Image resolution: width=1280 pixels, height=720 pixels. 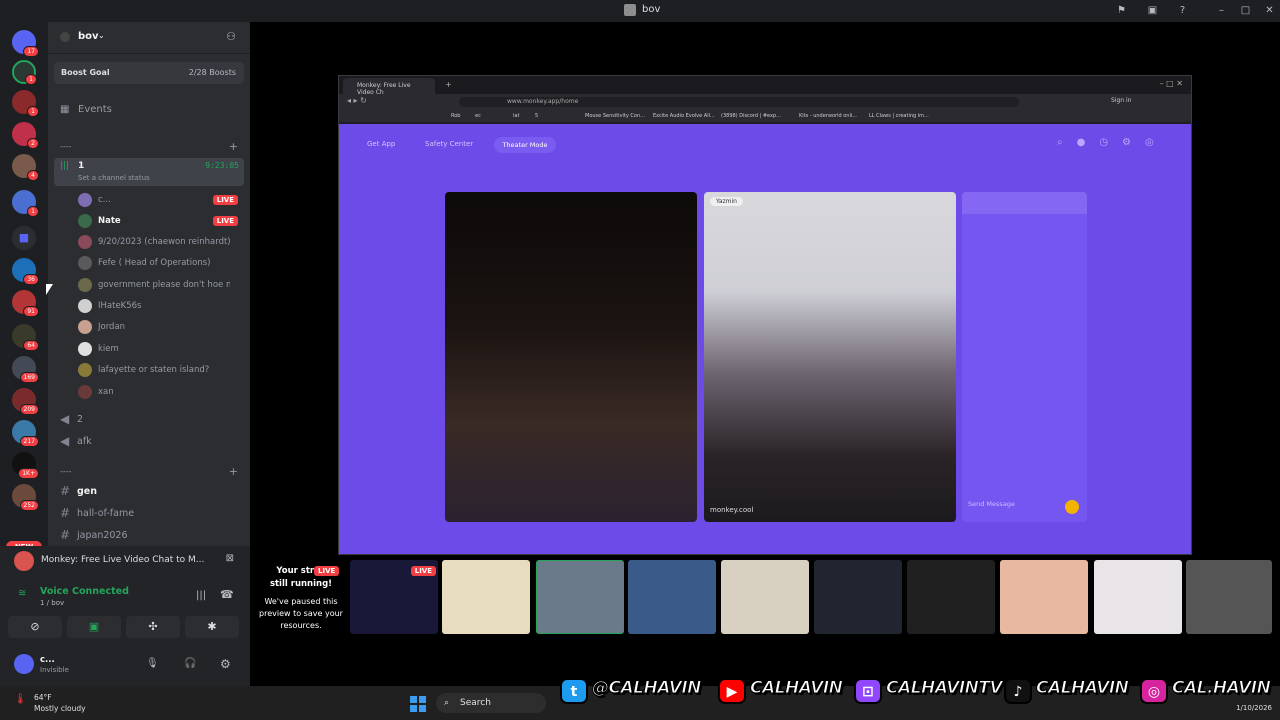 I want to click on minimize-icon: –, so click(x=1221, y=10).